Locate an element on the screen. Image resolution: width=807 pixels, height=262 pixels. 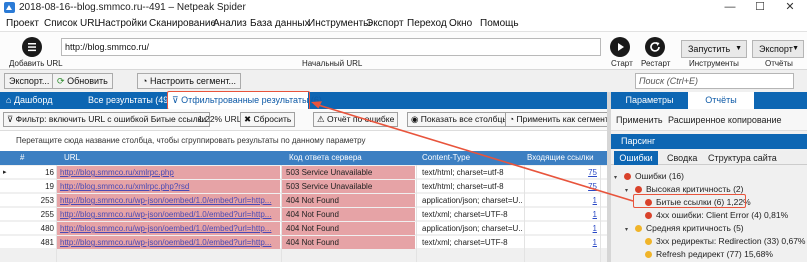
menu-navigate: Переход is located at coordinates (427, 23).